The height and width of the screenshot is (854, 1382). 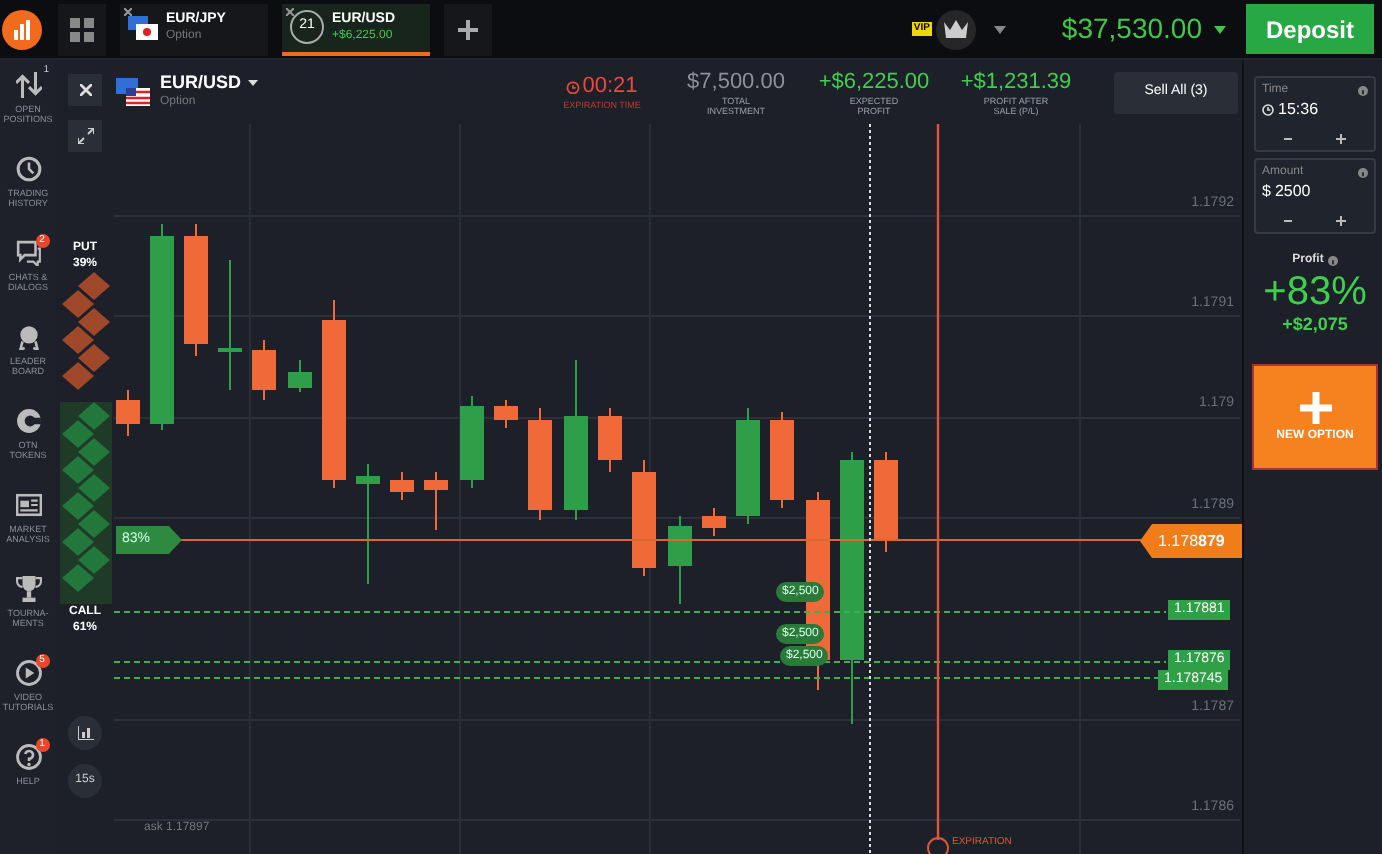 I want to click on balance-amount: $37,530.00, so click(x=1131, y=29).